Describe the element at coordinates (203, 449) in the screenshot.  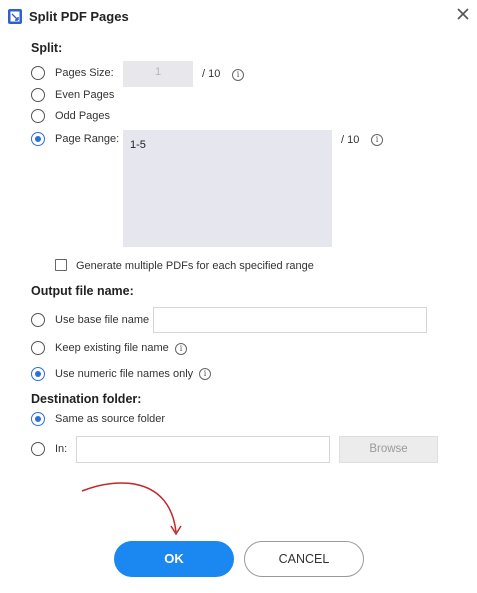
I see `destination-folder-input` at that location.